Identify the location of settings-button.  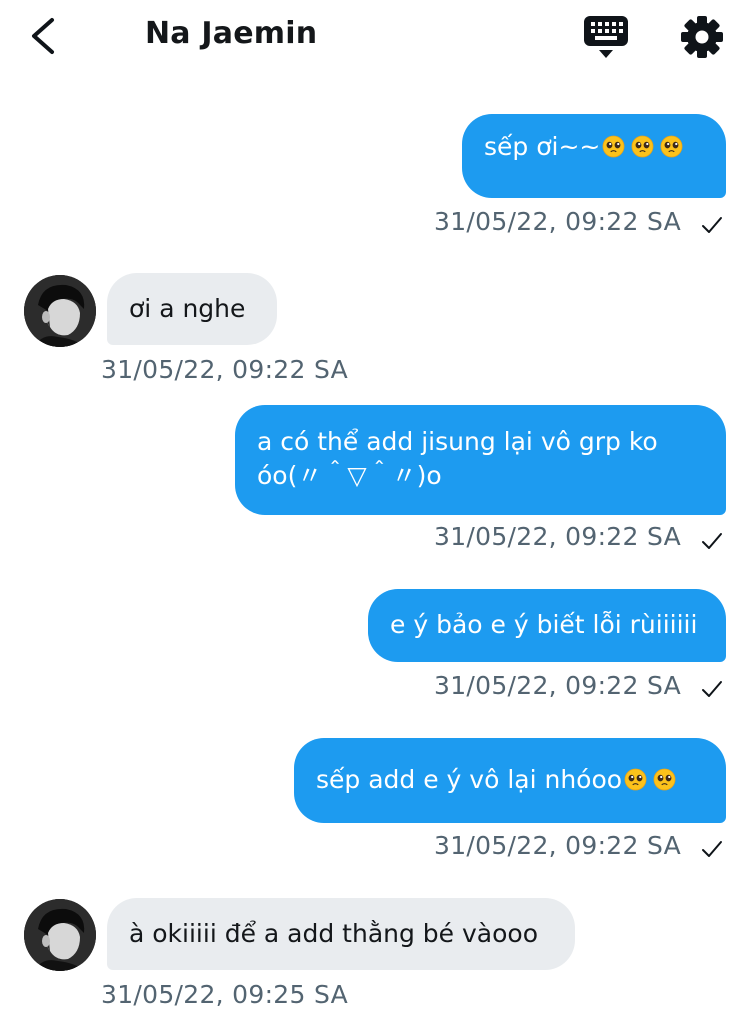
(702, 37).